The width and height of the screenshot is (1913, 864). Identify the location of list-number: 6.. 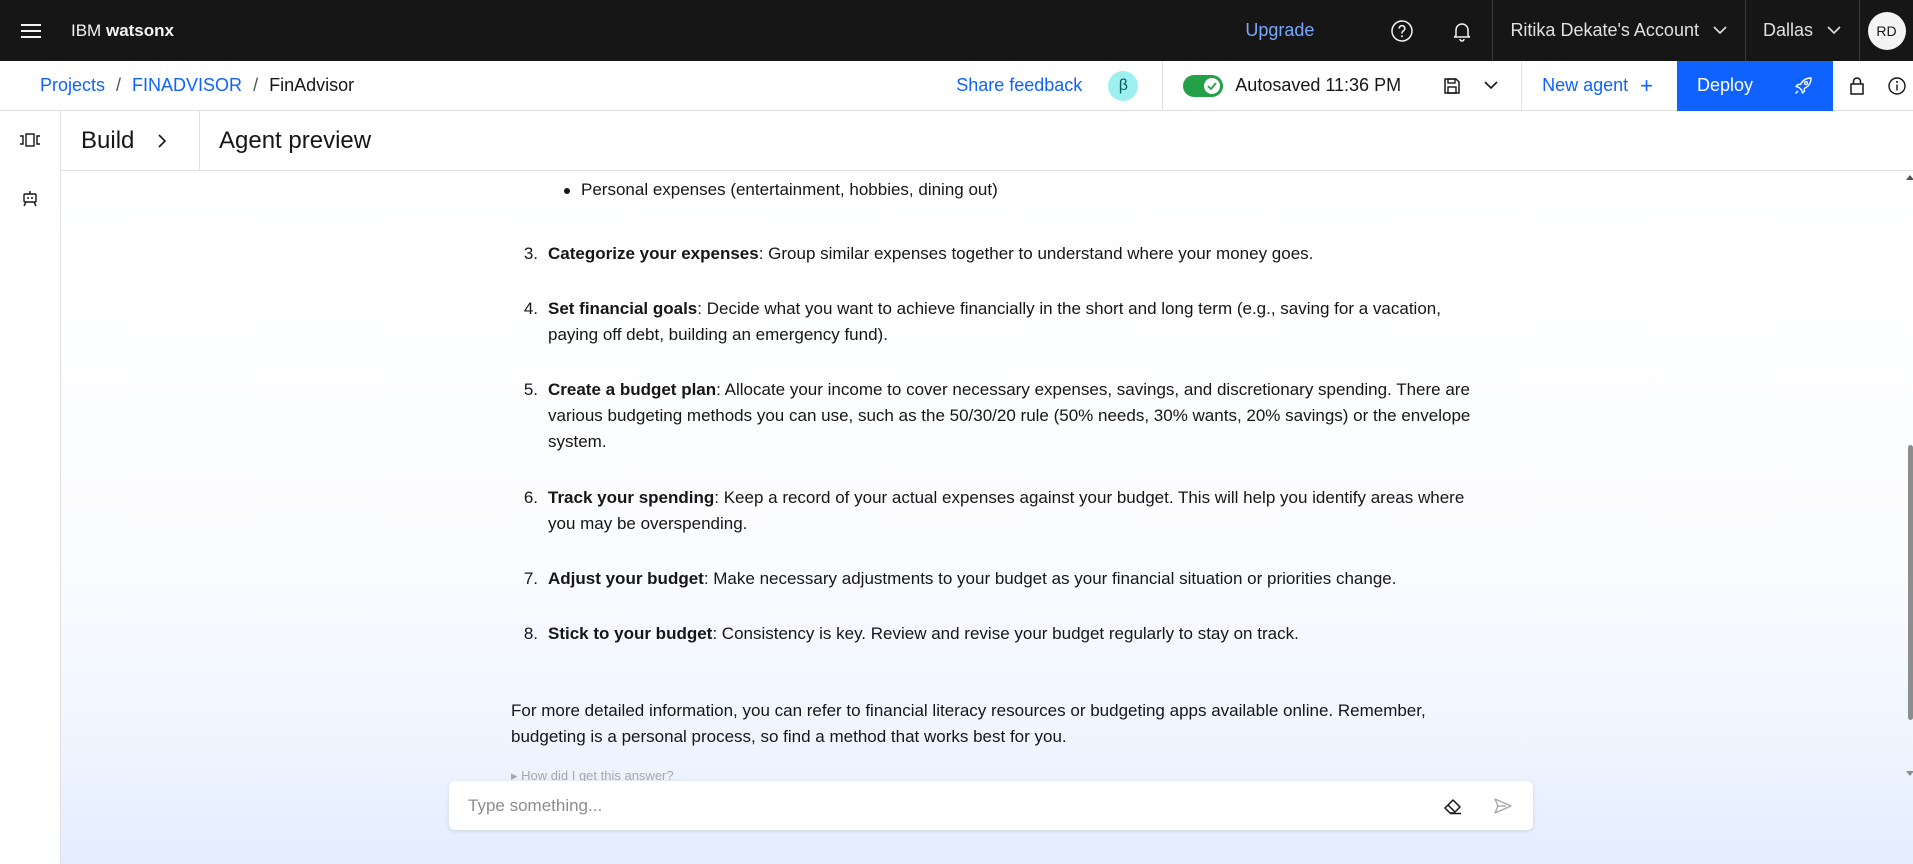
(530, 497).